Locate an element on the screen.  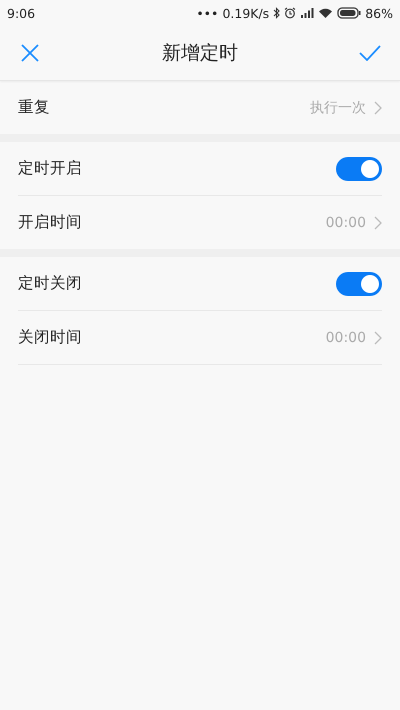
page-title: 新增定时 is located at coordinates (200, 53).